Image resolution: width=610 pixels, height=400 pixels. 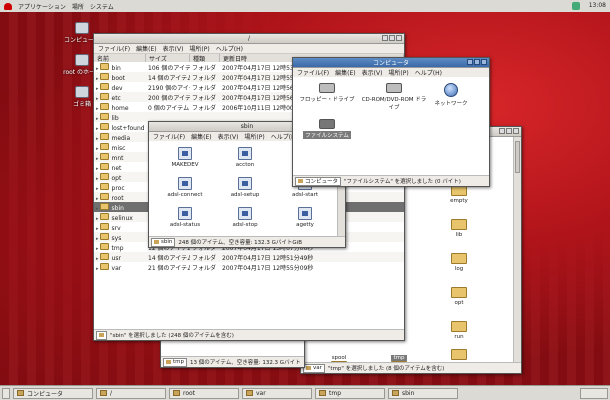 What do you see at coordinates (116, 268) in the screenshot?
I see `file-name: var` at bounding box center [116, 268].